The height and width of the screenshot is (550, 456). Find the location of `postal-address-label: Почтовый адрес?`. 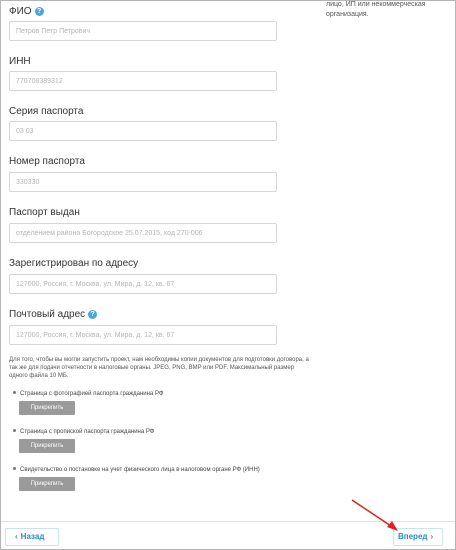

postal-address-label: Почтовый адрес? is located at coordinates (53, 314).